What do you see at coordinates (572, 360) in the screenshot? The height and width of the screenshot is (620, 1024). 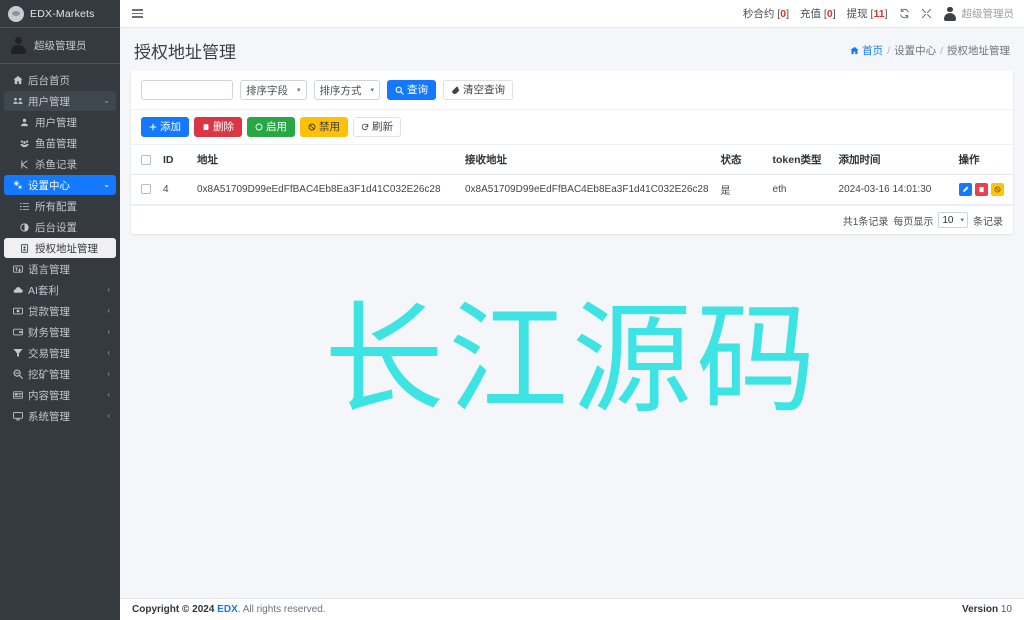 I see `watermark: 长江源码` at bounding box center [572, 360].